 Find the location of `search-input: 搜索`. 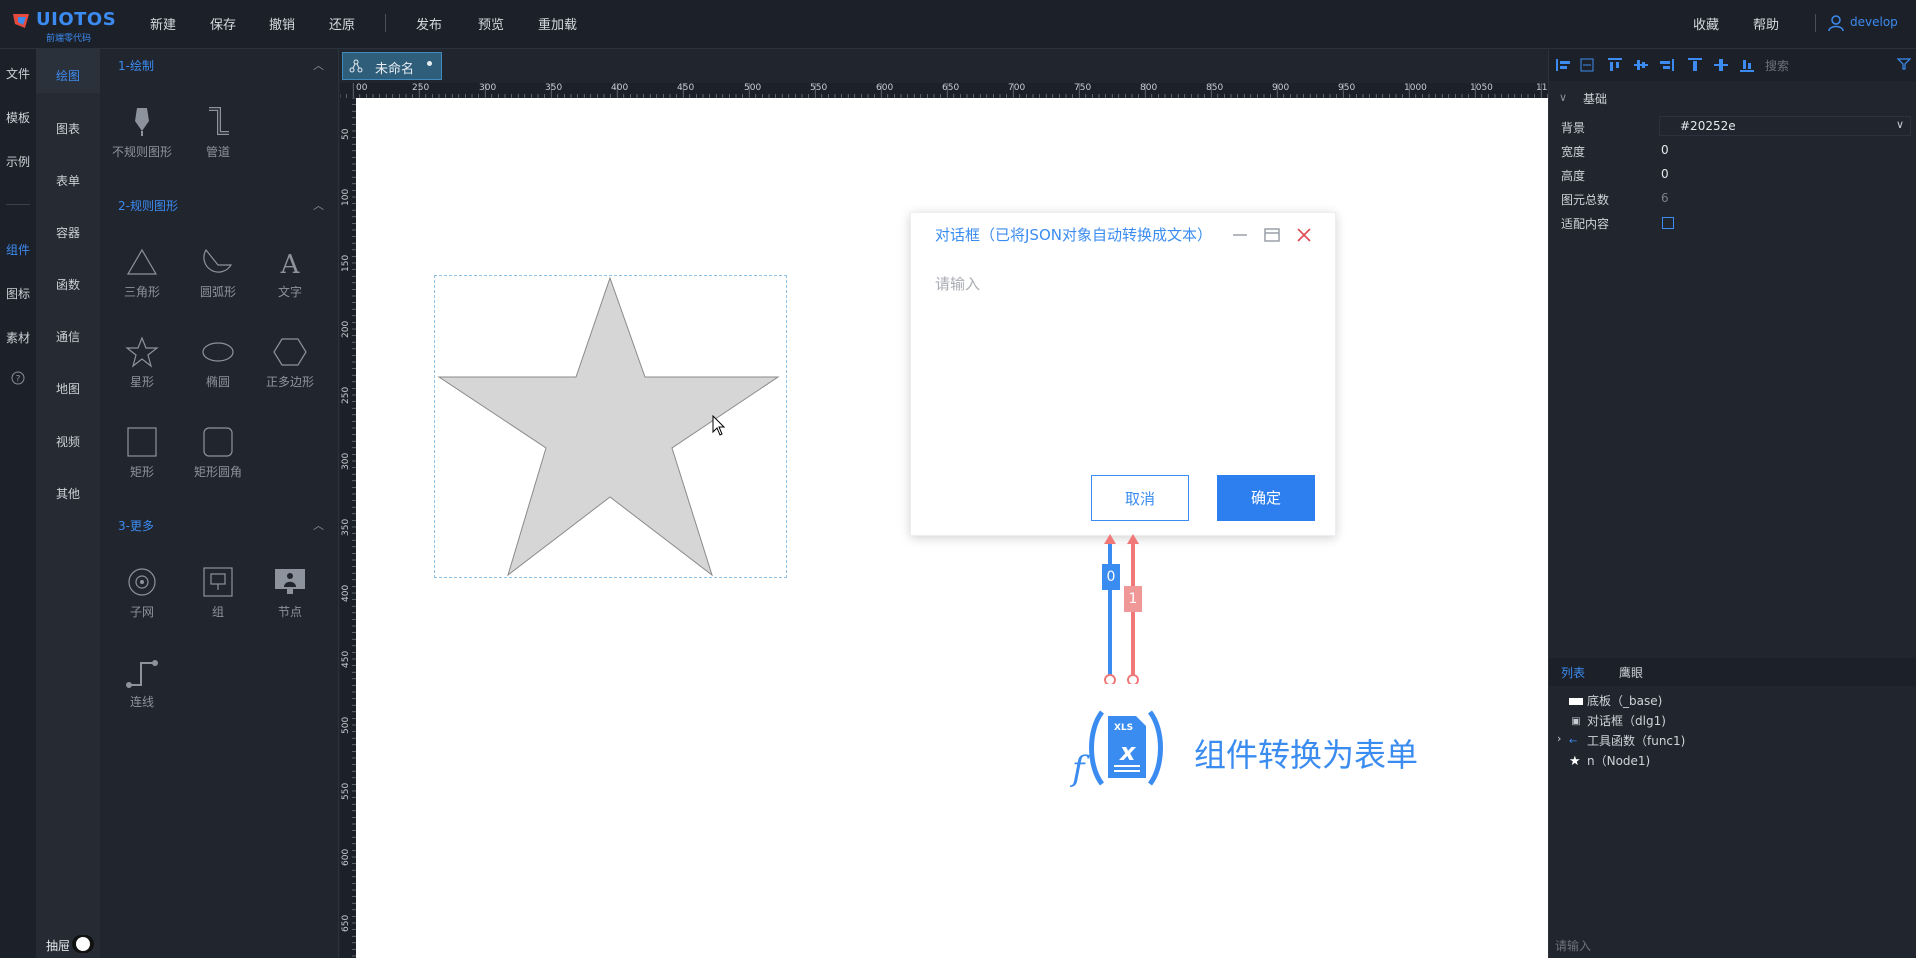

search-input: 搜索 is located at coordinates (1777, 65).